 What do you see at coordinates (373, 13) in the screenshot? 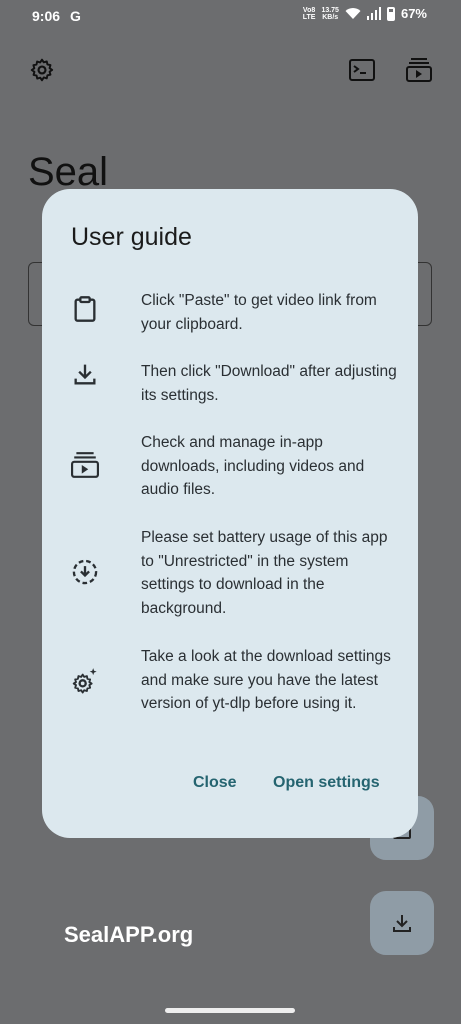
I see `signal-icon` at bounding box center [373, 13].